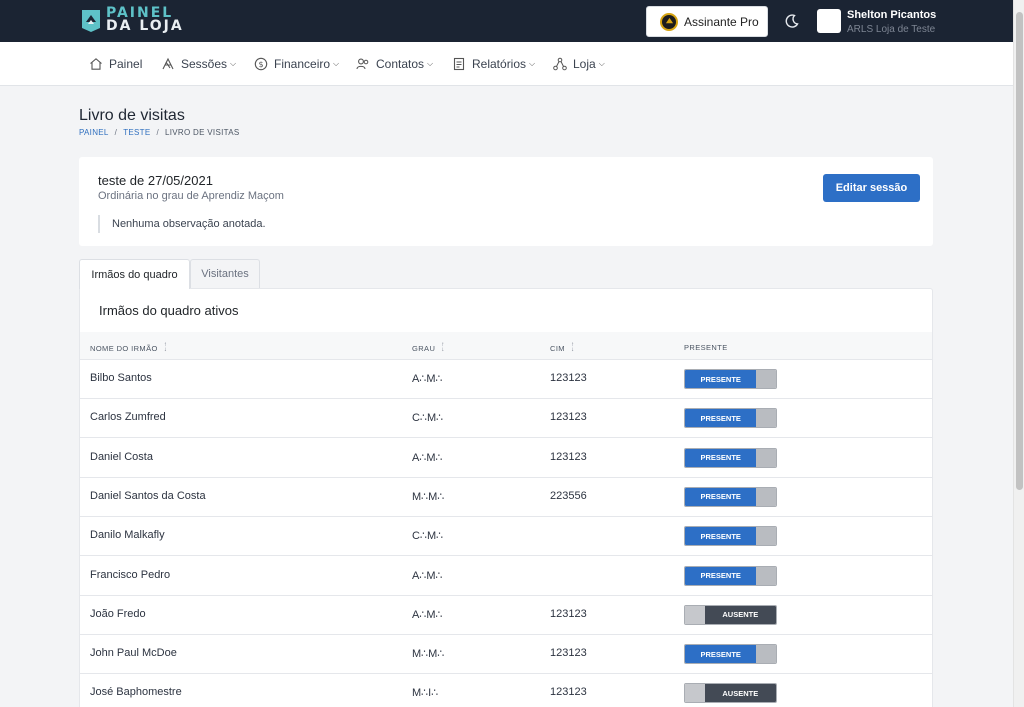 This screenshot has height=707, width=1024. I want to click on nav-item-painel: Painel, so click(115, 64).